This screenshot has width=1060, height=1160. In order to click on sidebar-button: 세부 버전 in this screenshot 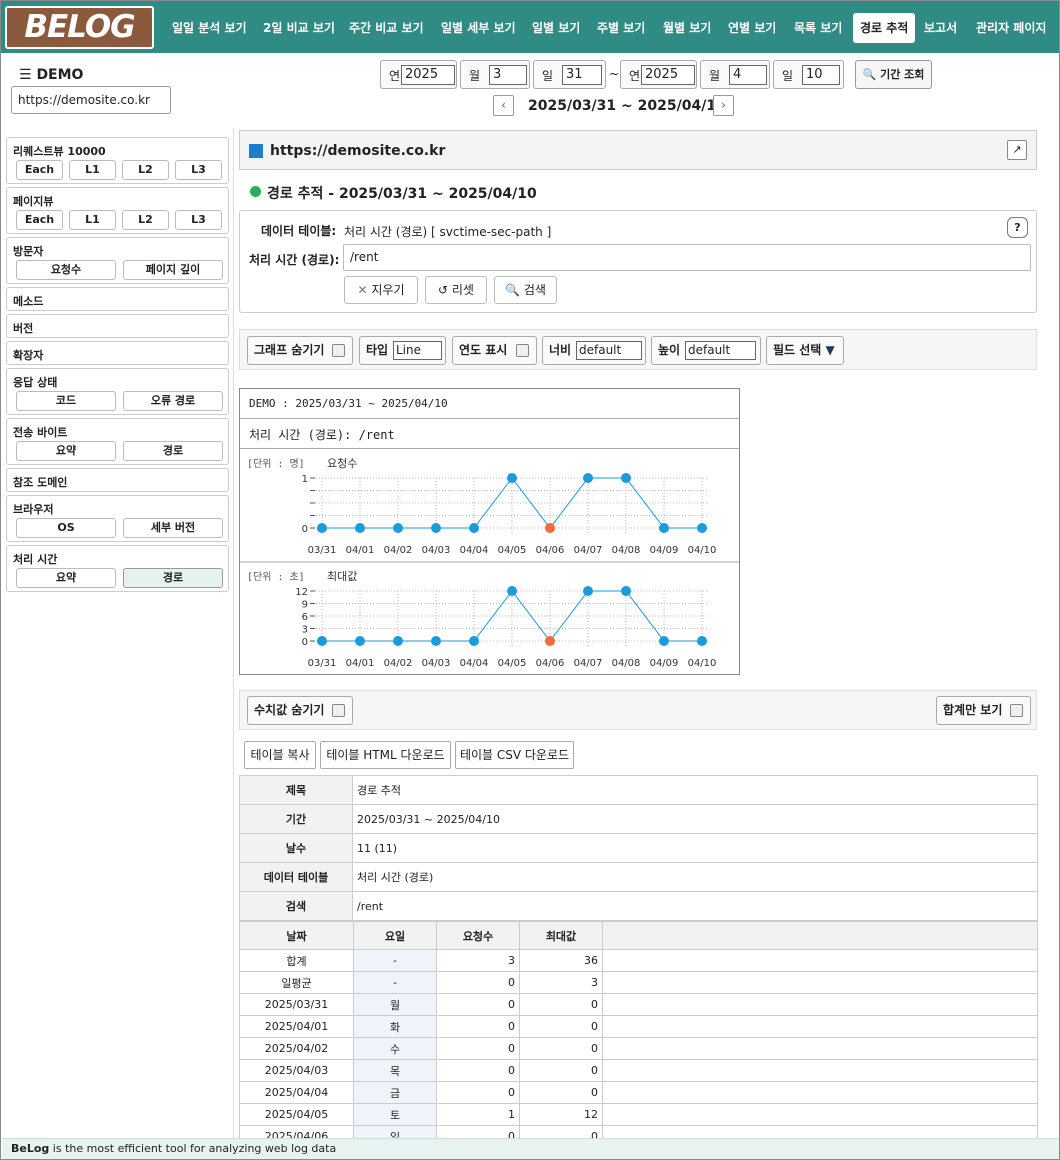, I will do `click(173, 528)`.